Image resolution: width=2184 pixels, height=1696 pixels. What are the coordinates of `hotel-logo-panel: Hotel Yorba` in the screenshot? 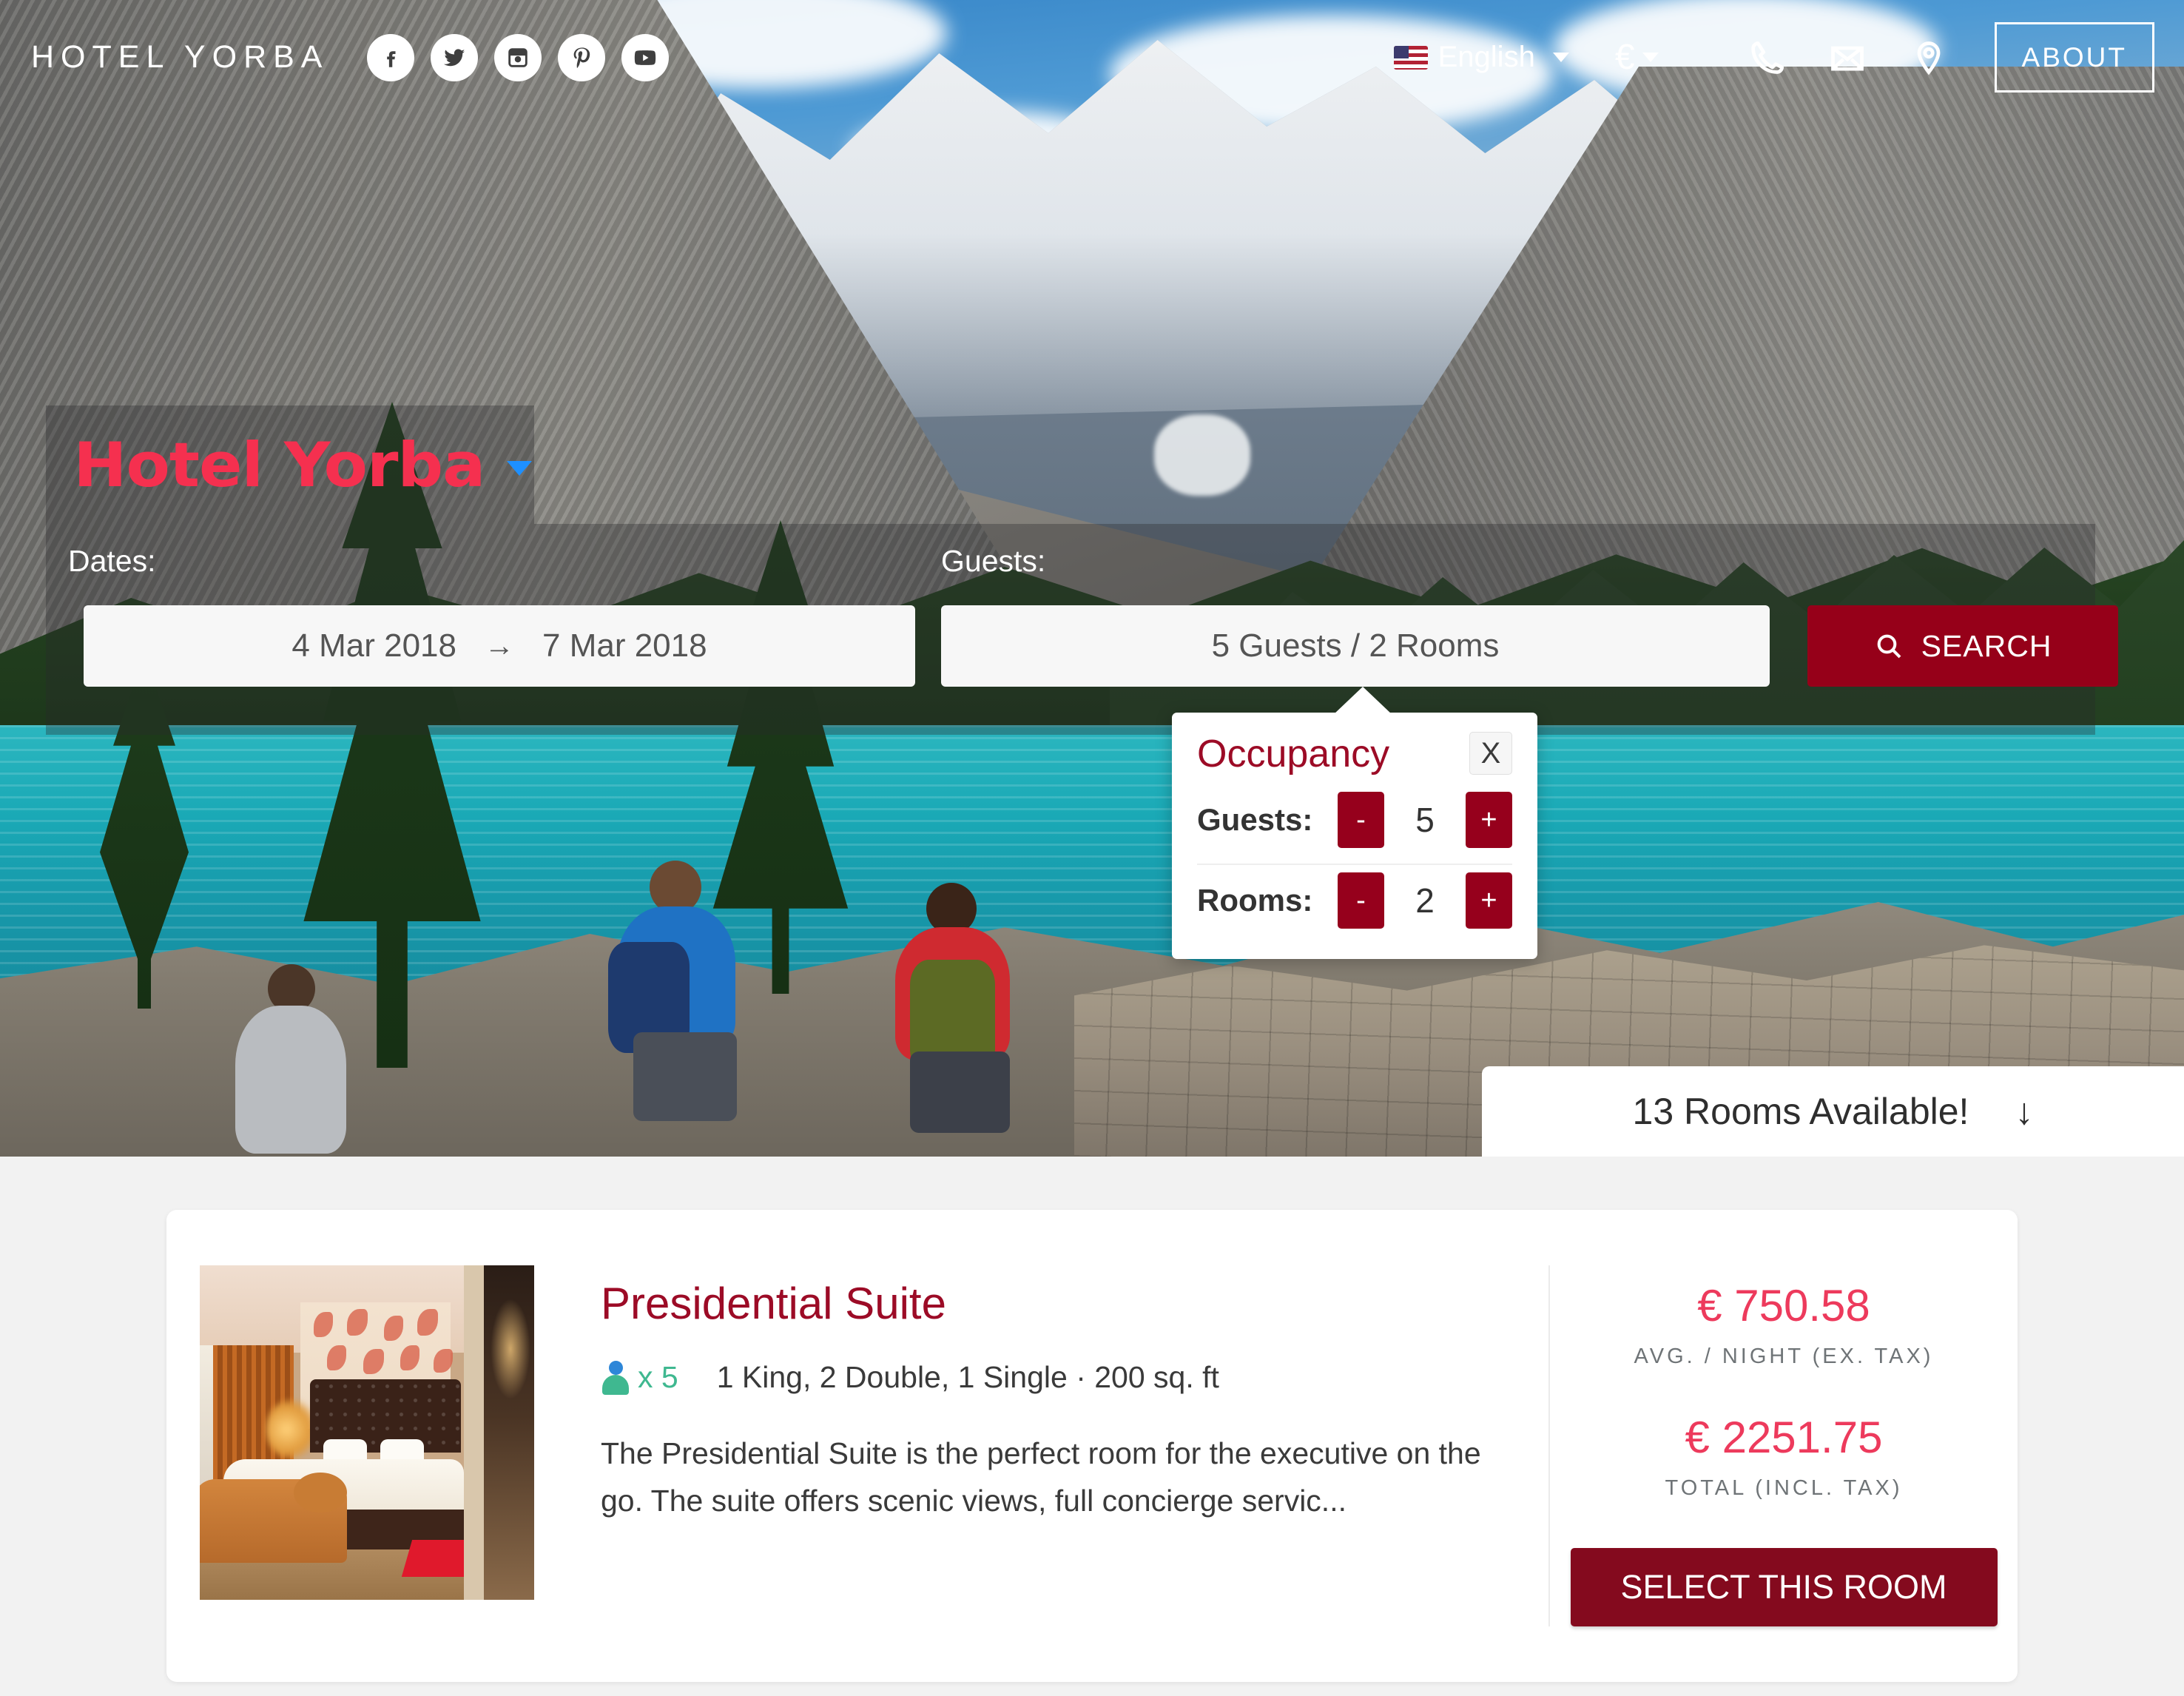 It's located at (290, 465).